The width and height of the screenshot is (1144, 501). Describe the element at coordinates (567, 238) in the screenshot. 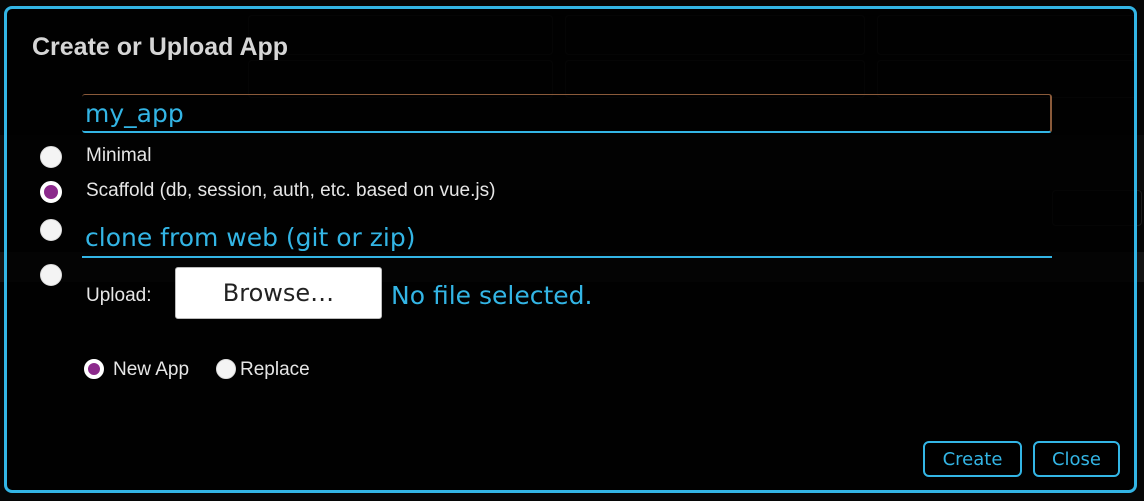

I see `clone-url-input` at that location.